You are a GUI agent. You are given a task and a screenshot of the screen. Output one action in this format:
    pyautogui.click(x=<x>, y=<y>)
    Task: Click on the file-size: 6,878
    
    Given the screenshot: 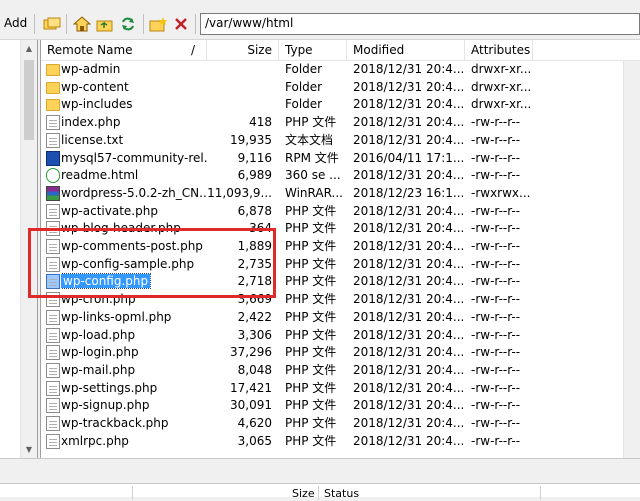 What is the action you would take?
    pyautogui.click(x=239, y=212)
    